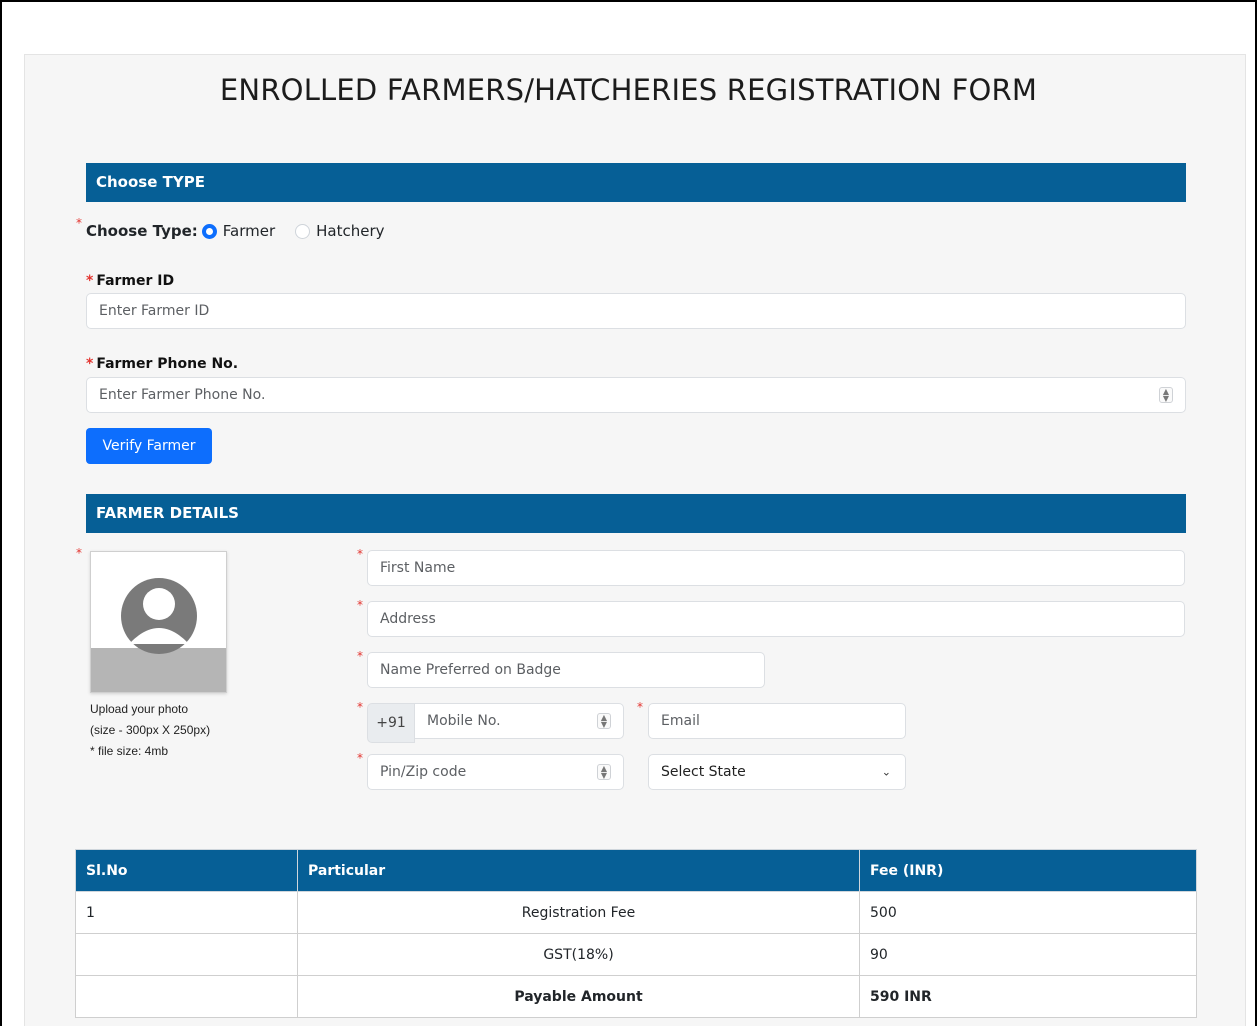 Image resolution: width=1257 pixels, height=1026 pixels. What do you see at coordinates (636, 395) in the screenshot?
I see `farmer-phone-input: Enter Farmer Phone No. ▲ ▼` at bounding box center [636, 395].